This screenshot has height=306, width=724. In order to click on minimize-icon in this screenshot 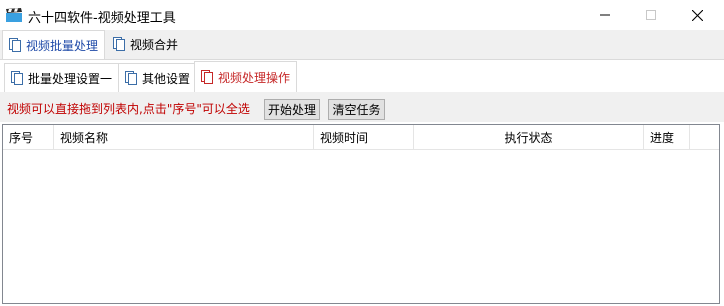, I will do `click(605, 15)`.